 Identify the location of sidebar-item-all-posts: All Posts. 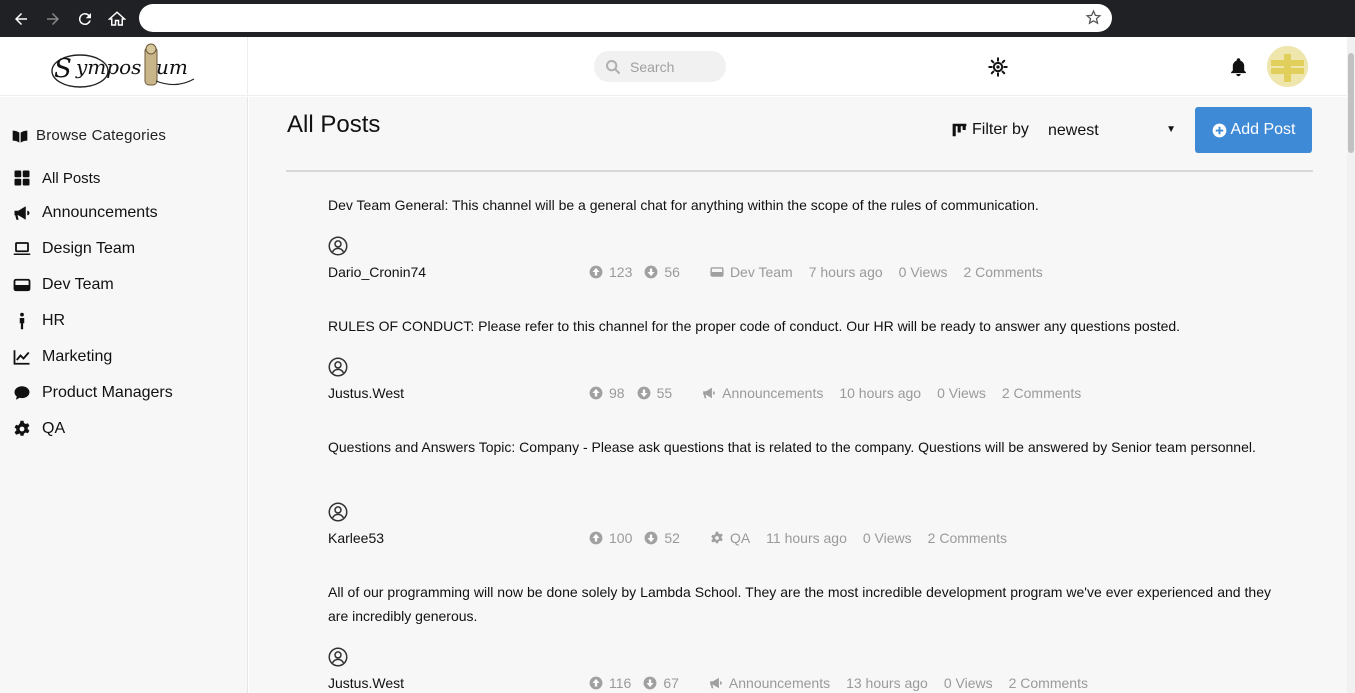
(56, 178).